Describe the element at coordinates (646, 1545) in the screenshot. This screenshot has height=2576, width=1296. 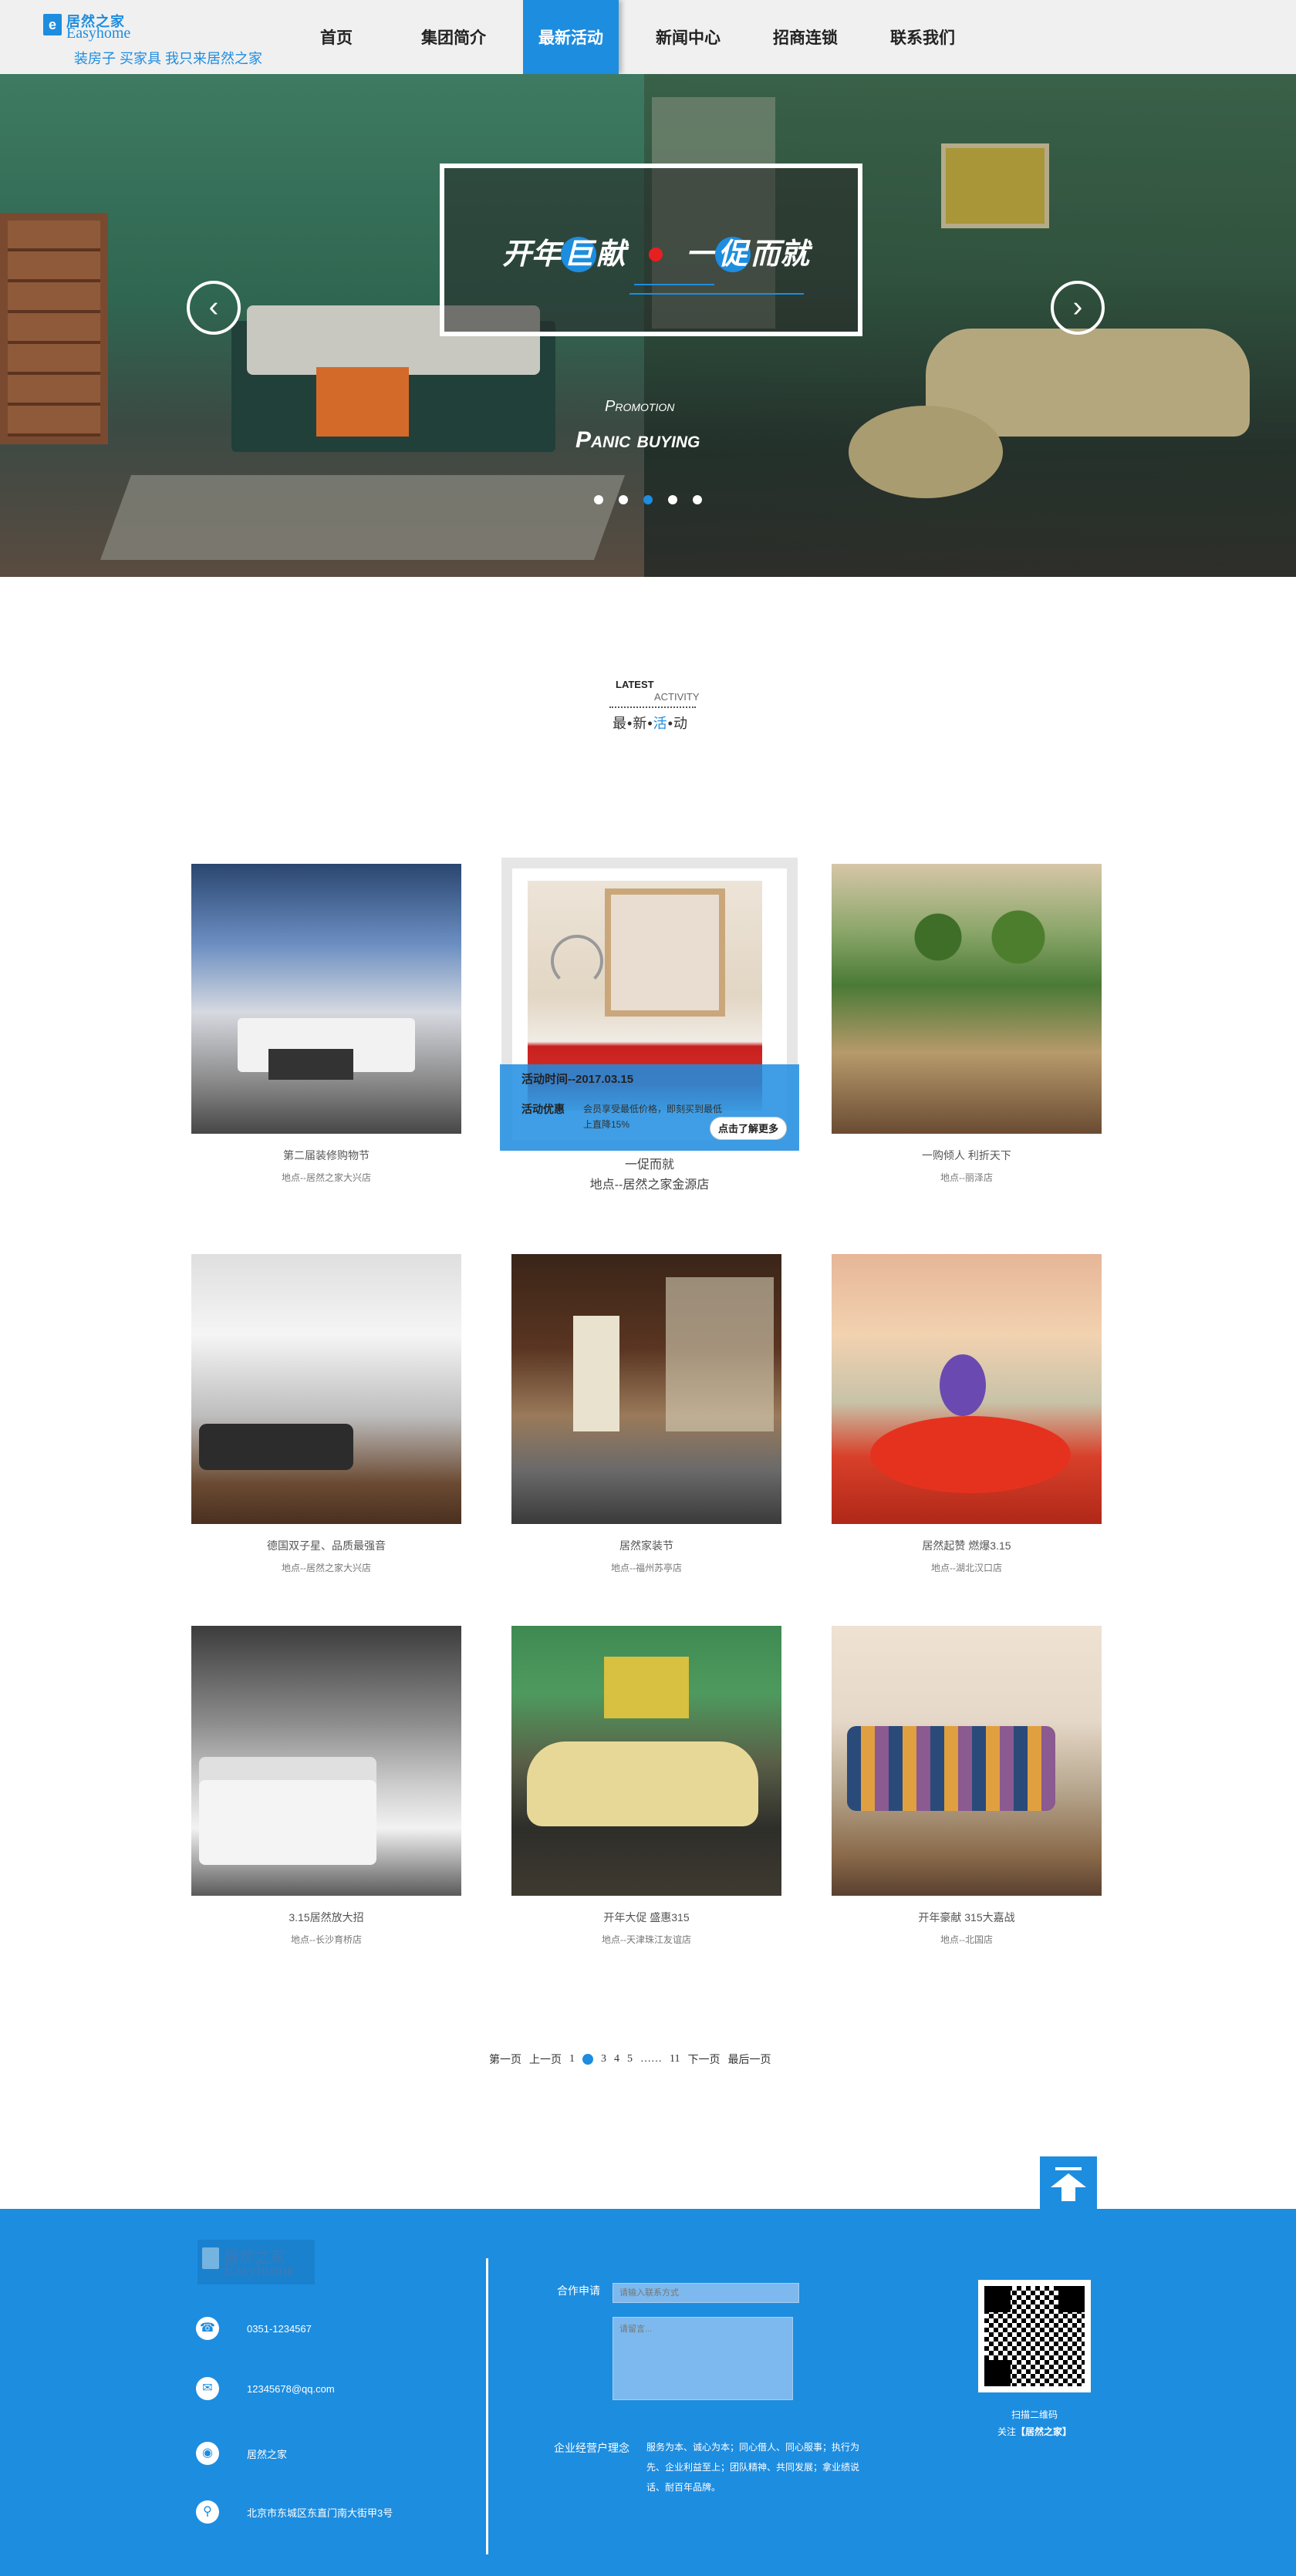
I see `card-caption: 居然家装节` at that location.